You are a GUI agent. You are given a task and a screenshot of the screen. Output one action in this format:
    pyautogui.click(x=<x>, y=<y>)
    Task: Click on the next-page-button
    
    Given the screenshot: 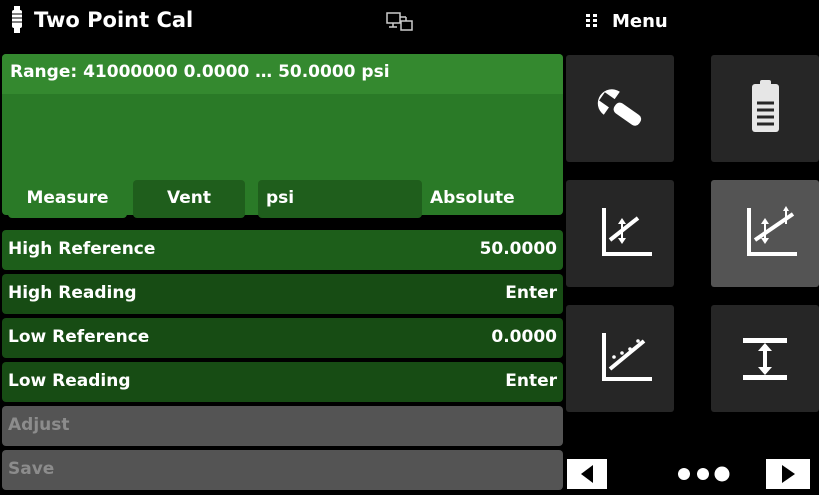 What is the action you would take?
    pyautogui.click(x=788, y=474)
    